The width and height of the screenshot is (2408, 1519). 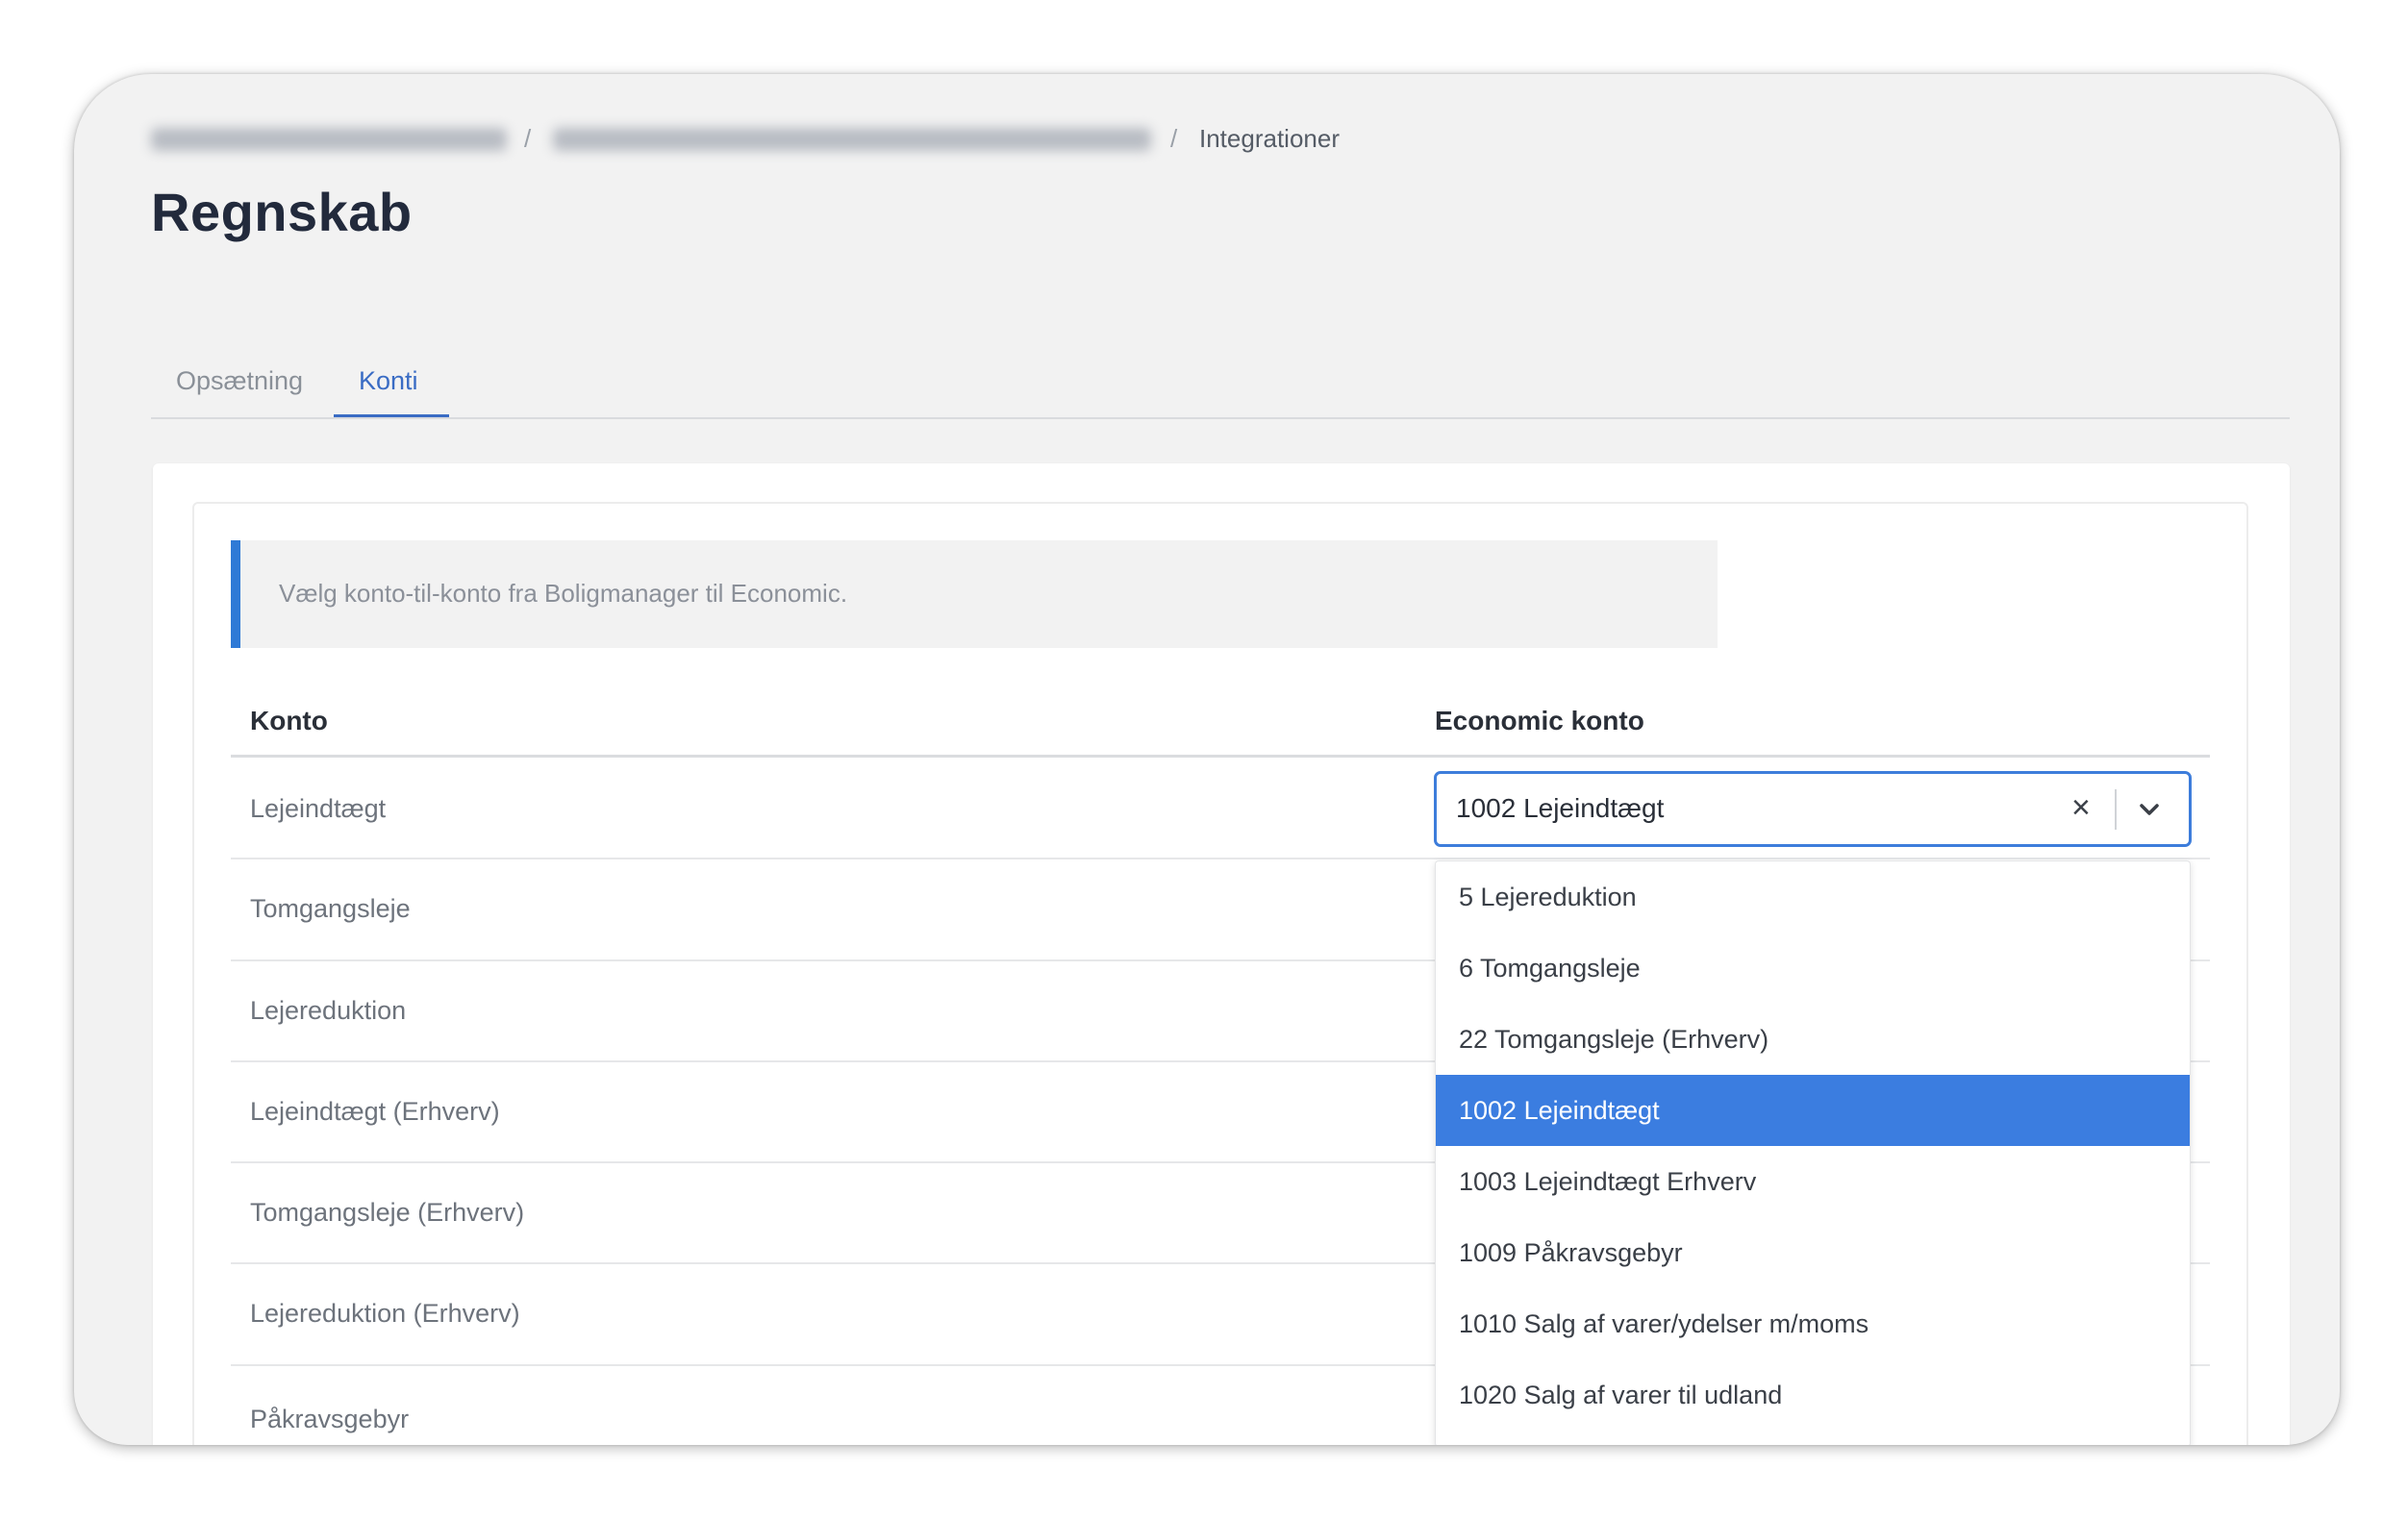 I want to click on select-value: 1002 Lejeindtægt, so click(x=1560, y=808).